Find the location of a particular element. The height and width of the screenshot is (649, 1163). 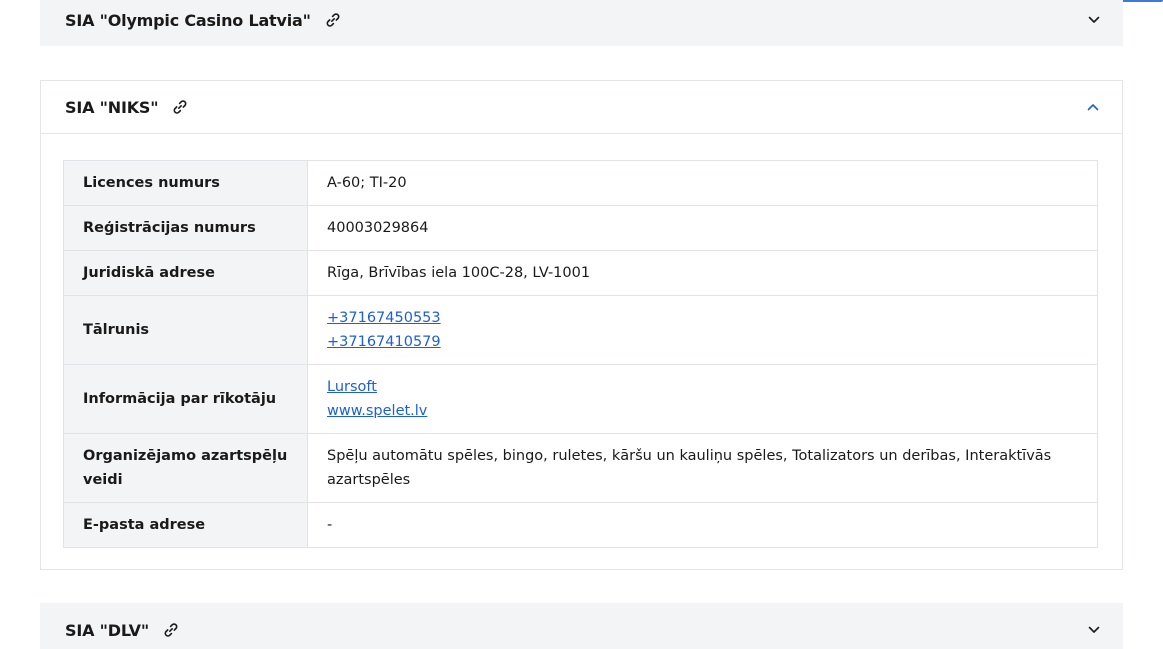

chevron-up-icon is located at coordinates (1093, 107).